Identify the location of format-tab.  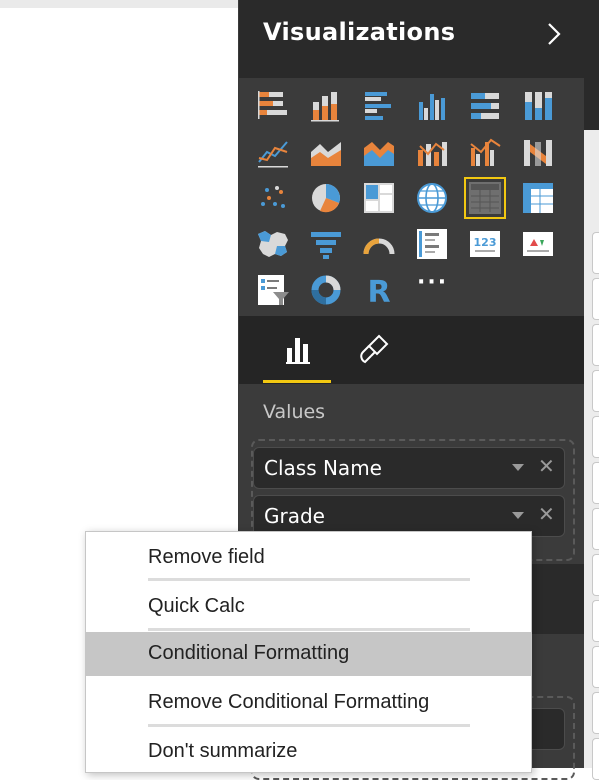
(374, 350).